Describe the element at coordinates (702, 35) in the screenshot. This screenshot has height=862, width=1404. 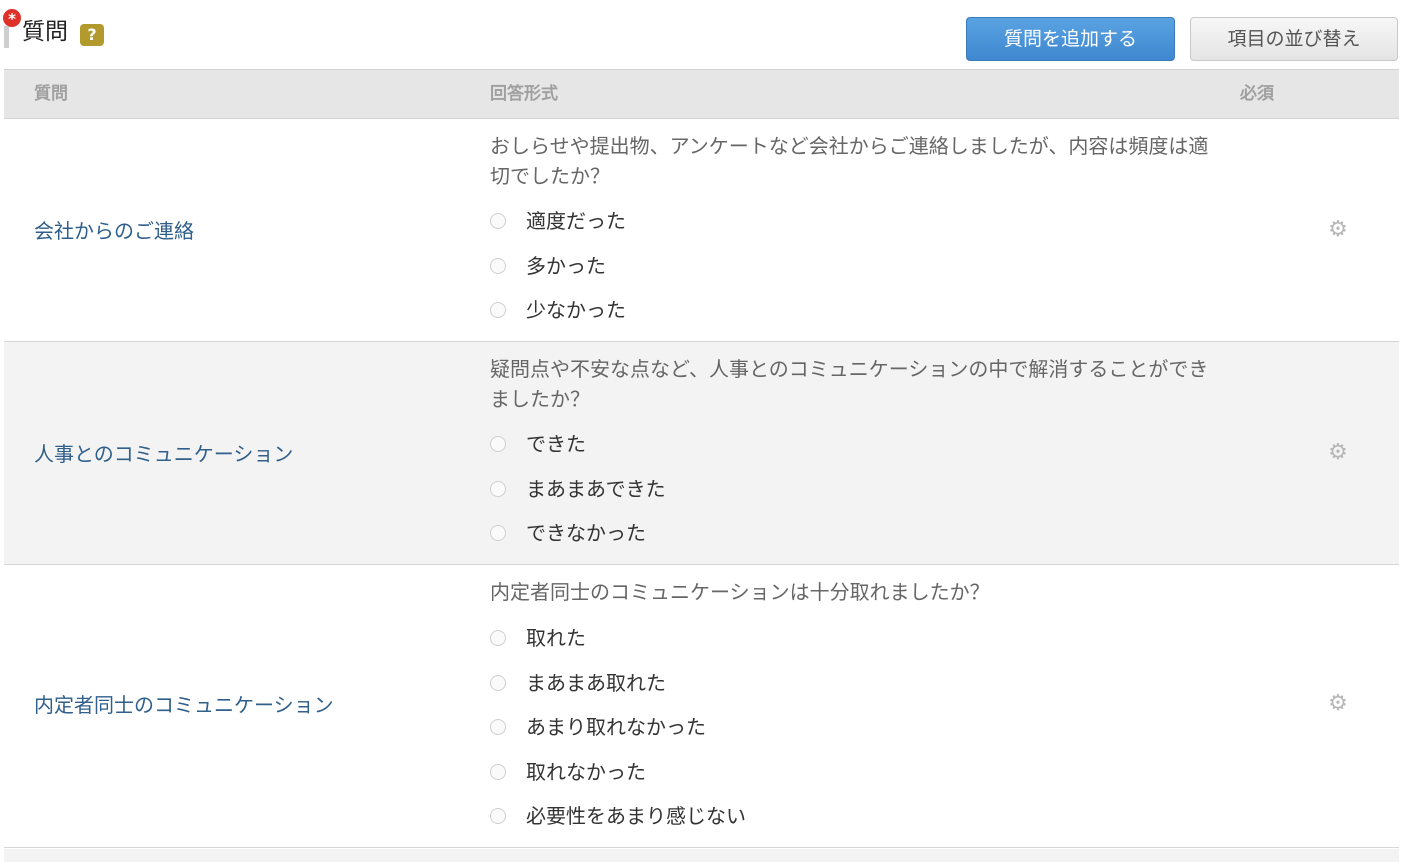
I see `section-header: * 質問 ? 質問を追加する 項目の並び替え` at that location.